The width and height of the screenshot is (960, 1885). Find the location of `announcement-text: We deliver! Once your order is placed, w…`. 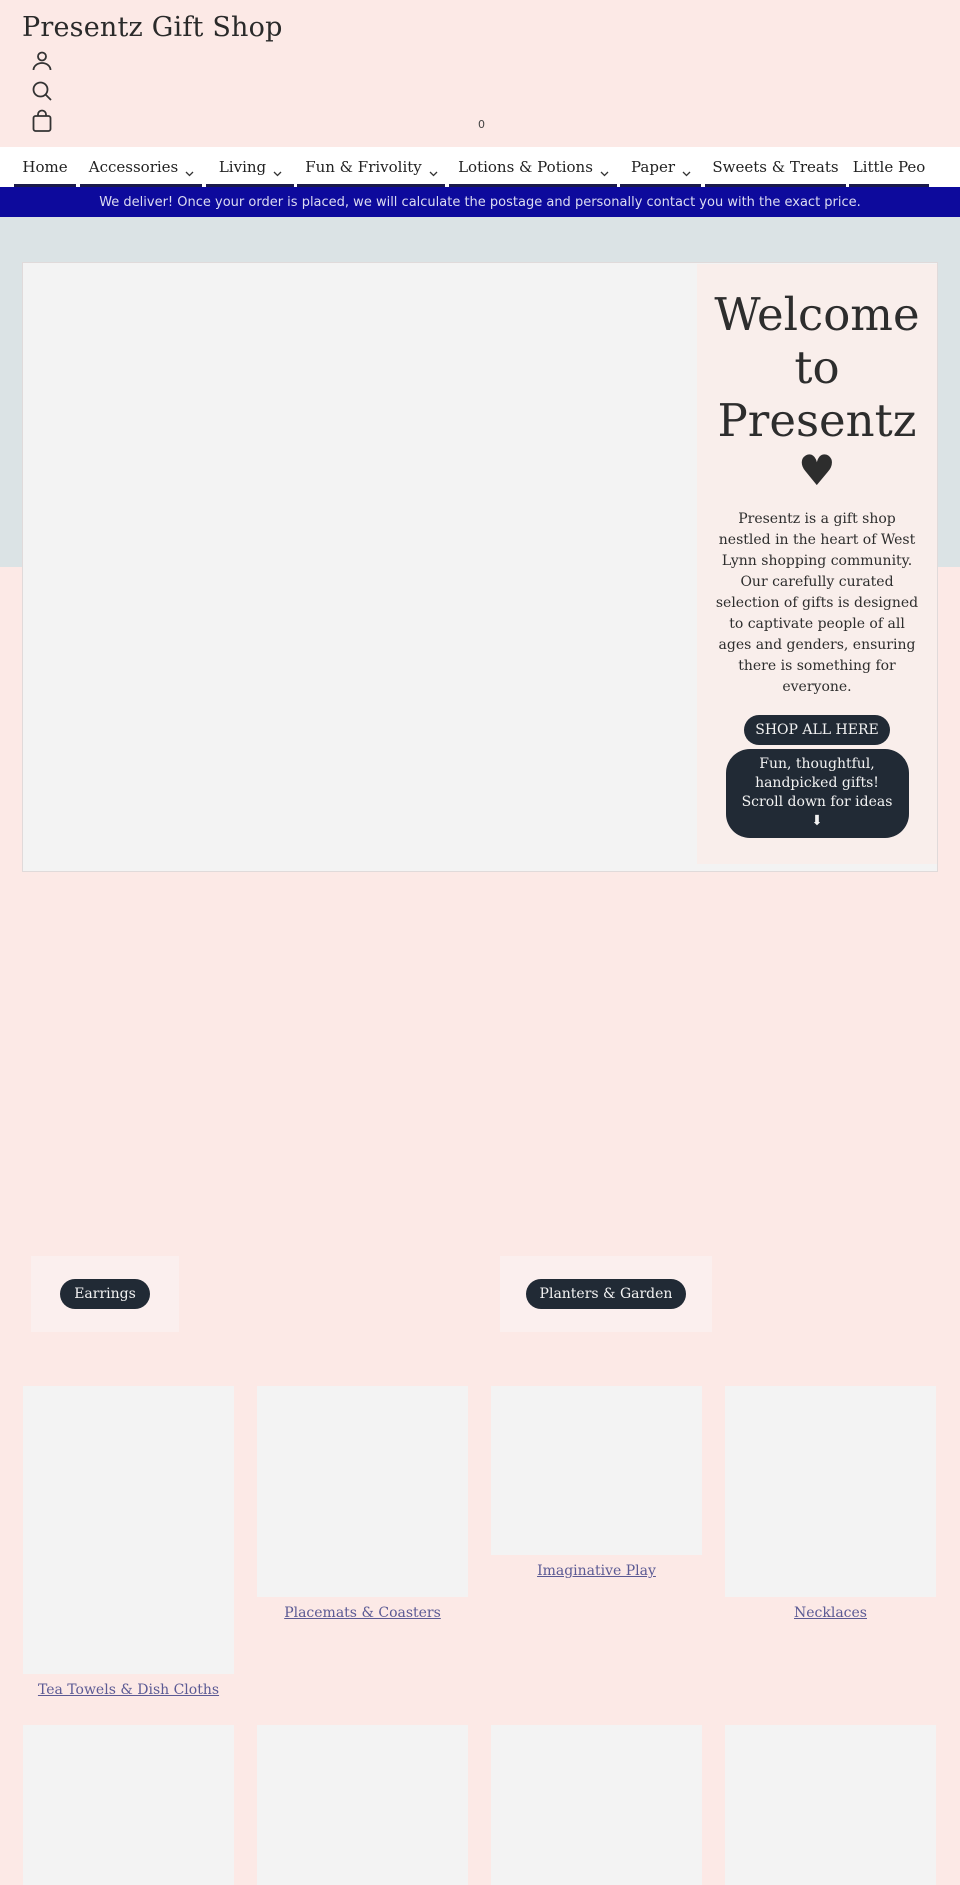

announcement-text: We deliver! Once your order is placed, w… is located at coordinates (480, 202).